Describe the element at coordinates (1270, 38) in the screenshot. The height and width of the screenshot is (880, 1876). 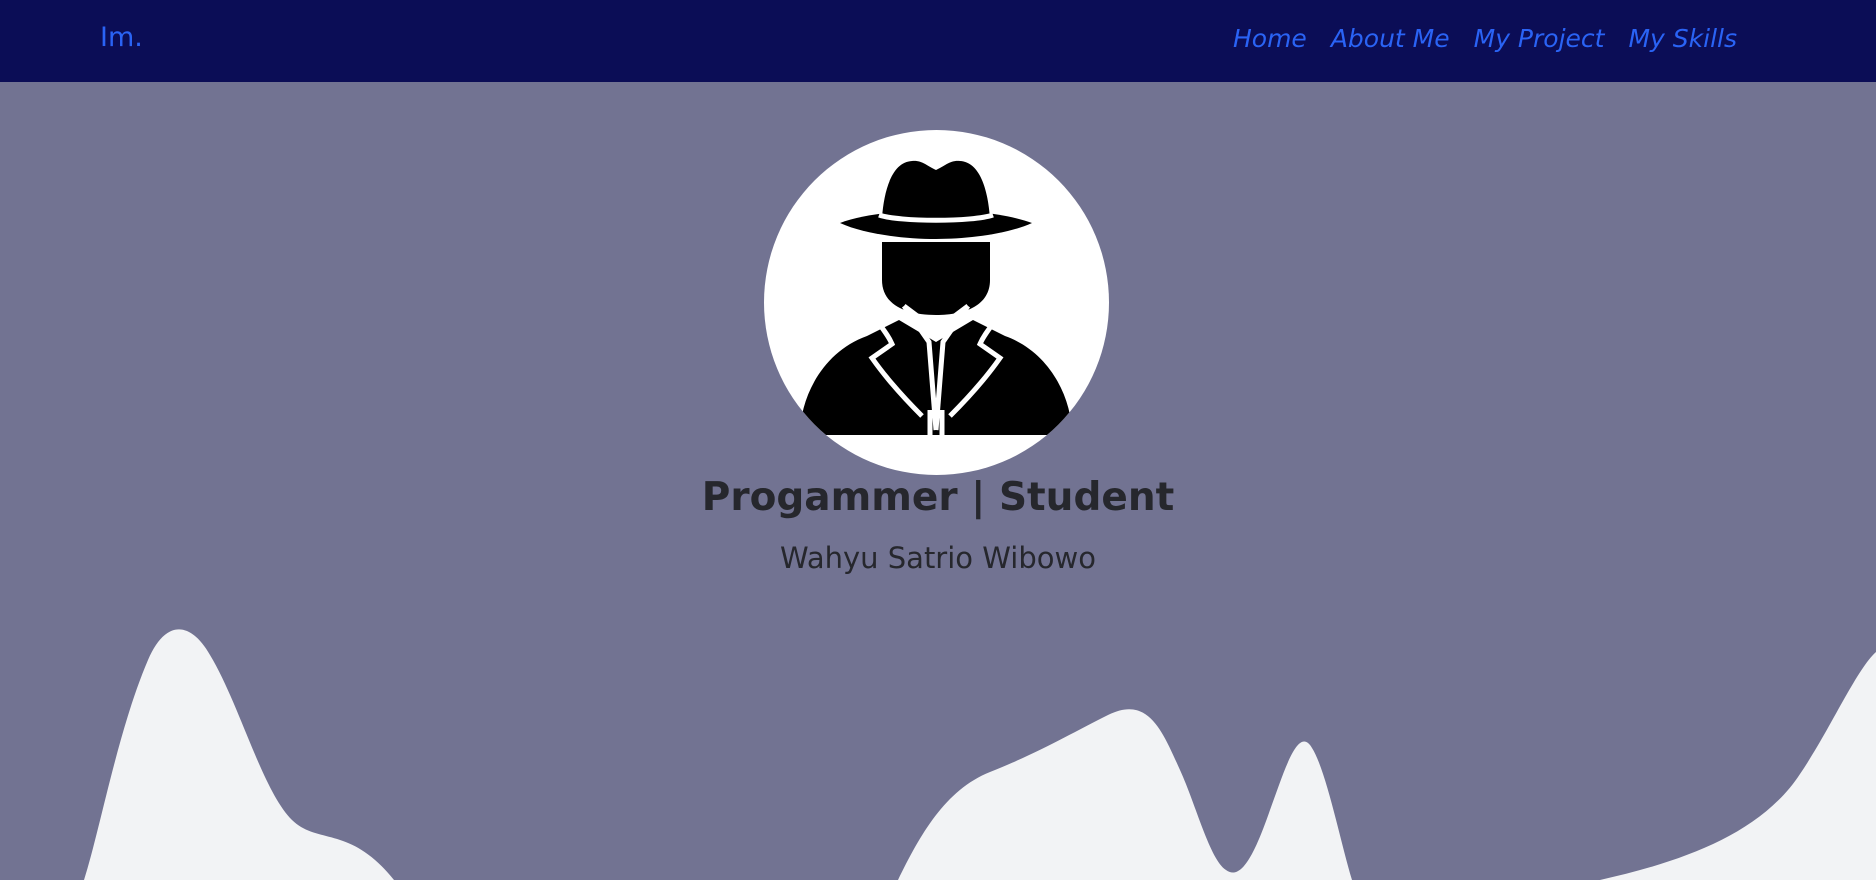
I see `nav-link-home: Home` at that location.